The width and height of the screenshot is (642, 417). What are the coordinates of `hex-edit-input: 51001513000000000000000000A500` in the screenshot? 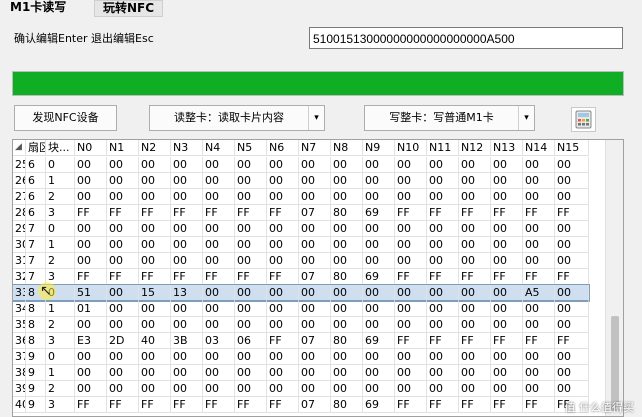 It's located at (466, 38).